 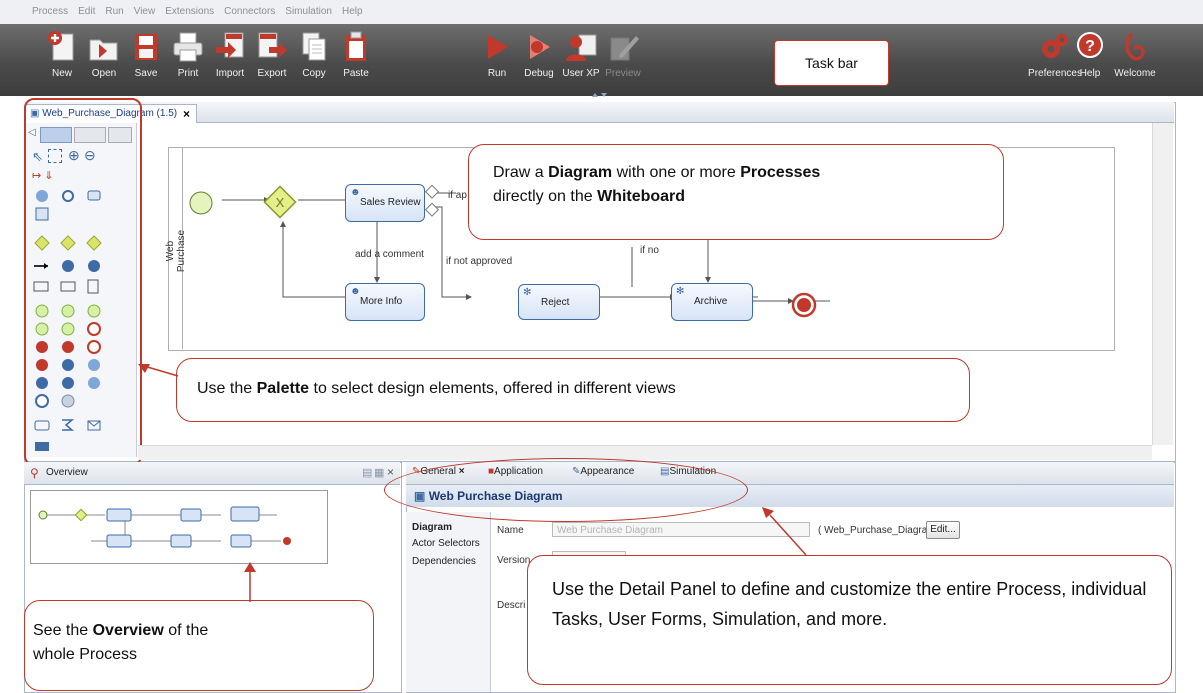 I want to click on debug-button: Debug, so click(x=539, y=54).